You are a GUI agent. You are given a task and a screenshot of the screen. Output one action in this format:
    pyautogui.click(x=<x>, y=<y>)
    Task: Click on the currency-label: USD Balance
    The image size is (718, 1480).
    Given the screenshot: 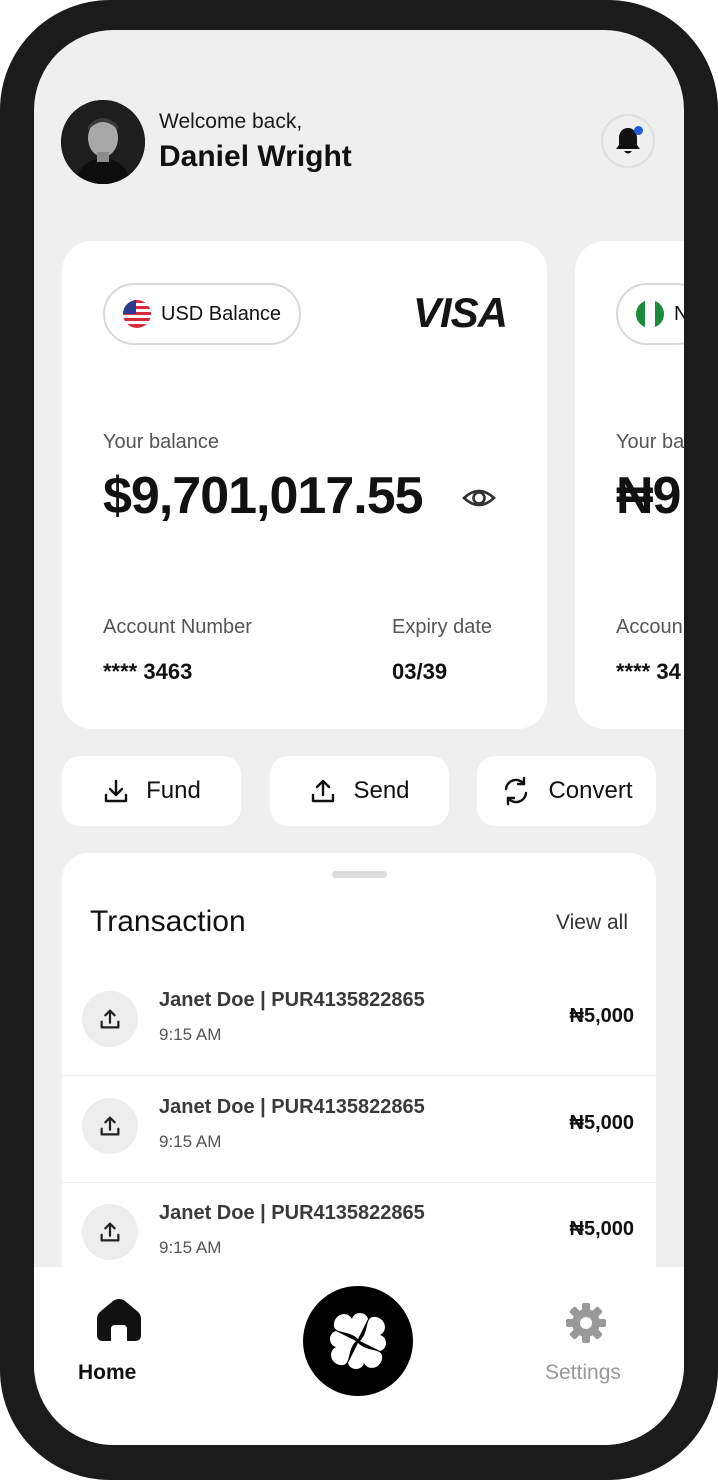 What is the action you would take?
    pyautogui.click(x=221, y=313)
    